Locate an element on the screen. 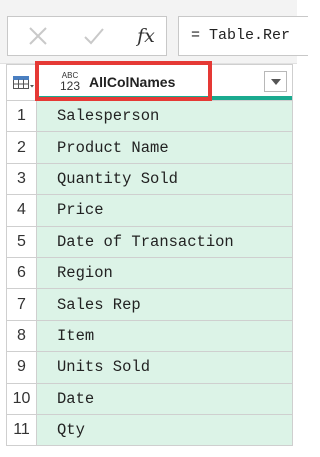  table-cell: Salesperson is located at coordinates (164, 117).